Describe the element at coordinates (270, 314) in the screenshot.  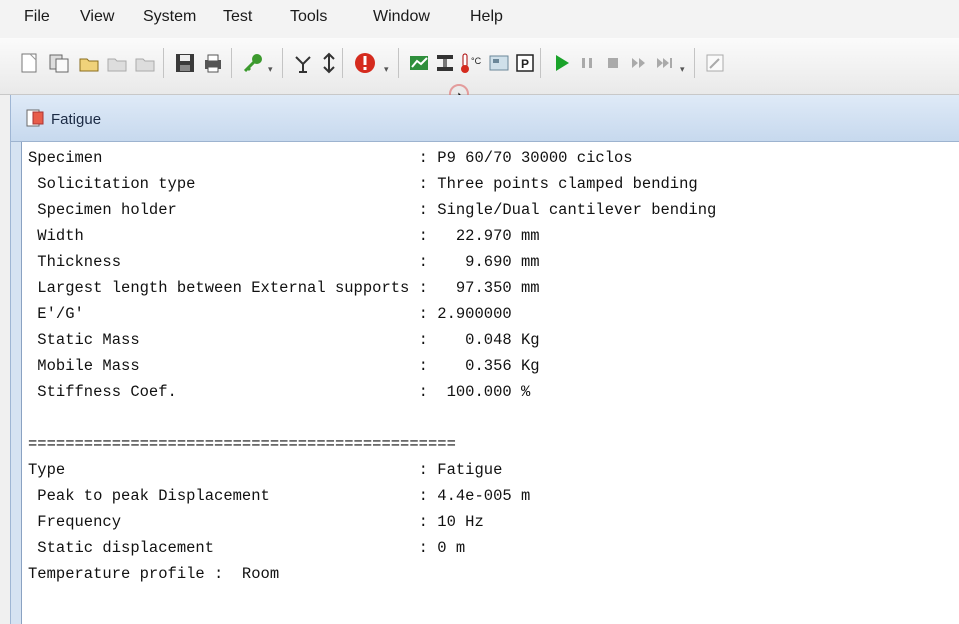
I see `report-line-e-g: E'/G' : 2.900000` at that location.